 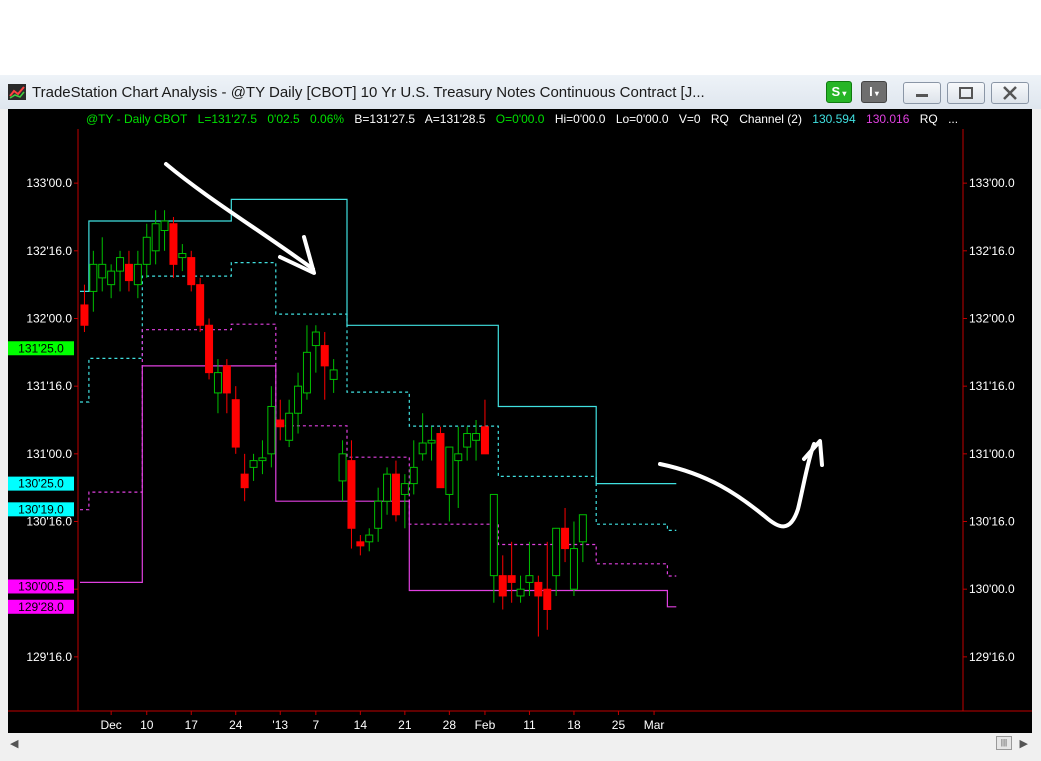 What do you see at coordinates (1010, 93) in the screenshot?
I see `close-button` at bounding box center [1010, 93].